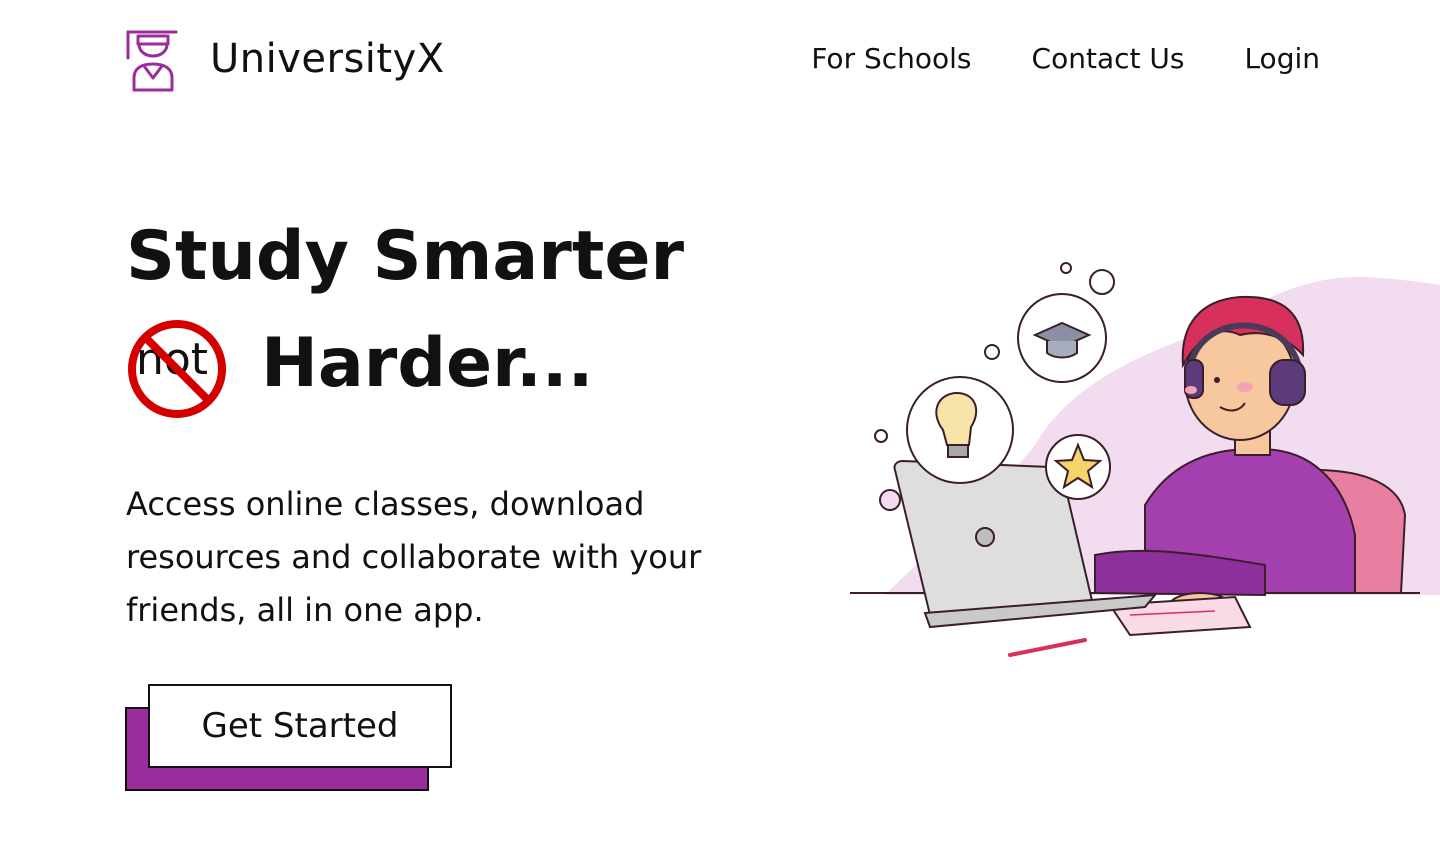 The image size is (1440, 864). I want to click on nav-contact-us: Contact Us, so click(1108, 58).